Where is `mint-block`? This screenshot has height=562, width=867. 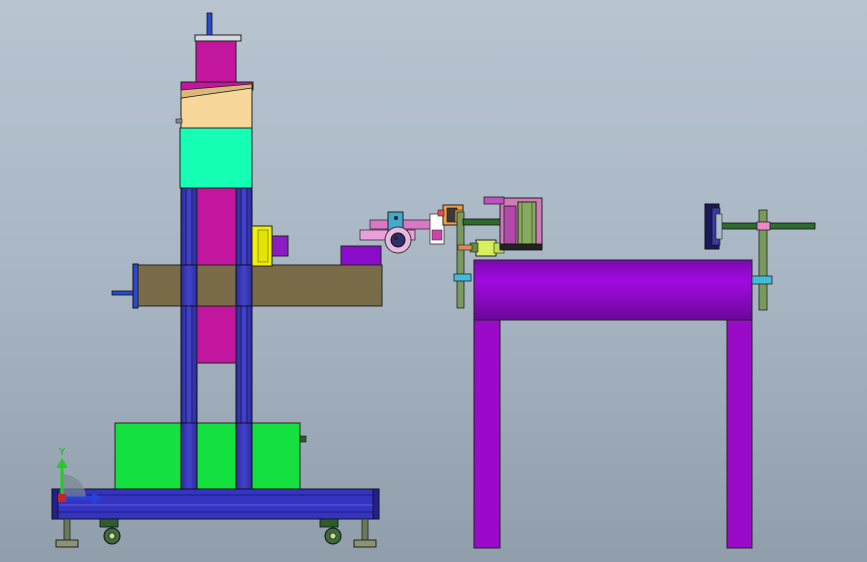 mint-block is located at coordinates (216, 158).